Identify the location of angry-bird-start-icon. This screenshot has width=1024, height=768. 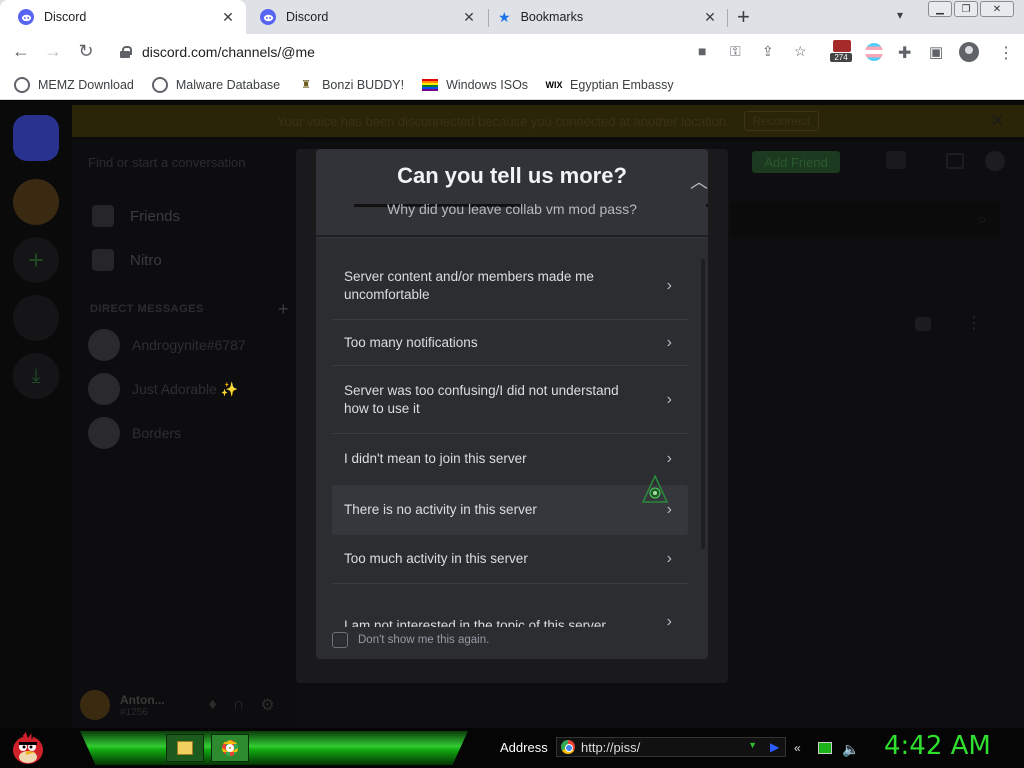
(27, 748).